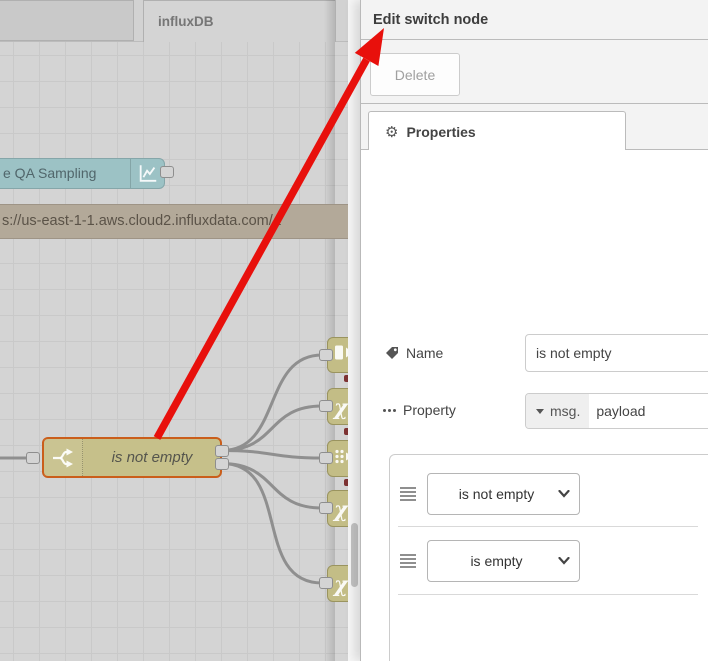 Image resolution: width=708 pixels, height=661 pixels. Describe the element at coordinates (648, 411) in the screenshot. I see `property-input` at that location.